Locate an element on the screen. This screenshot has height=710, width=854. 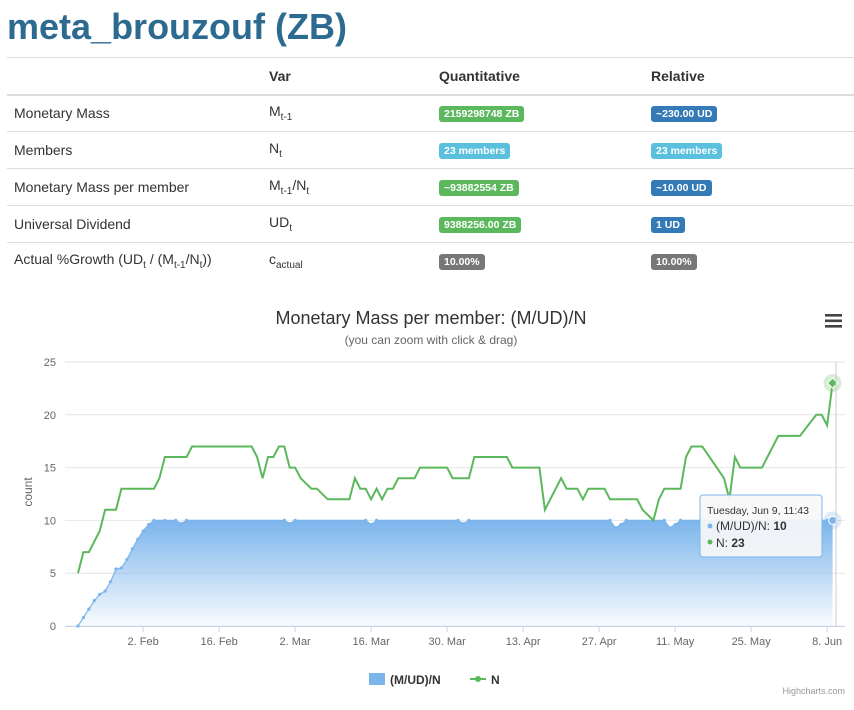
table-header-var: Var is located at coordinates (347, 76).